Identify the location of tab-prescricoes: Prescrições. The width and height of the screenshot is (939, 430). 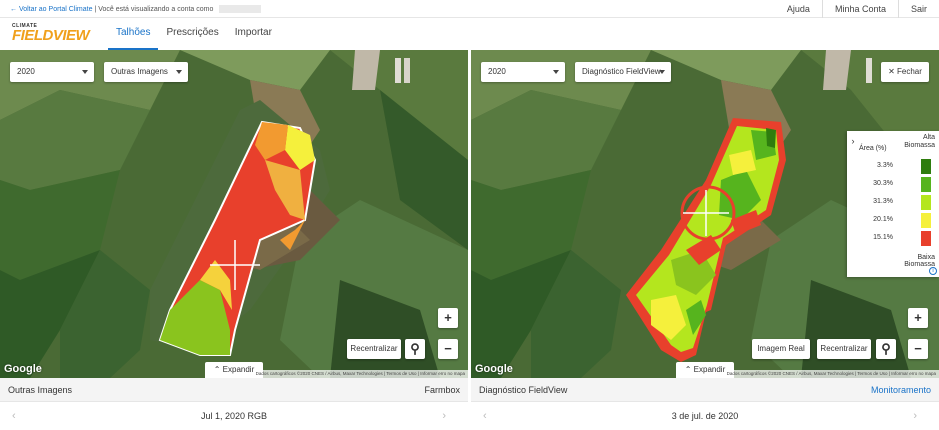
(192, 34).